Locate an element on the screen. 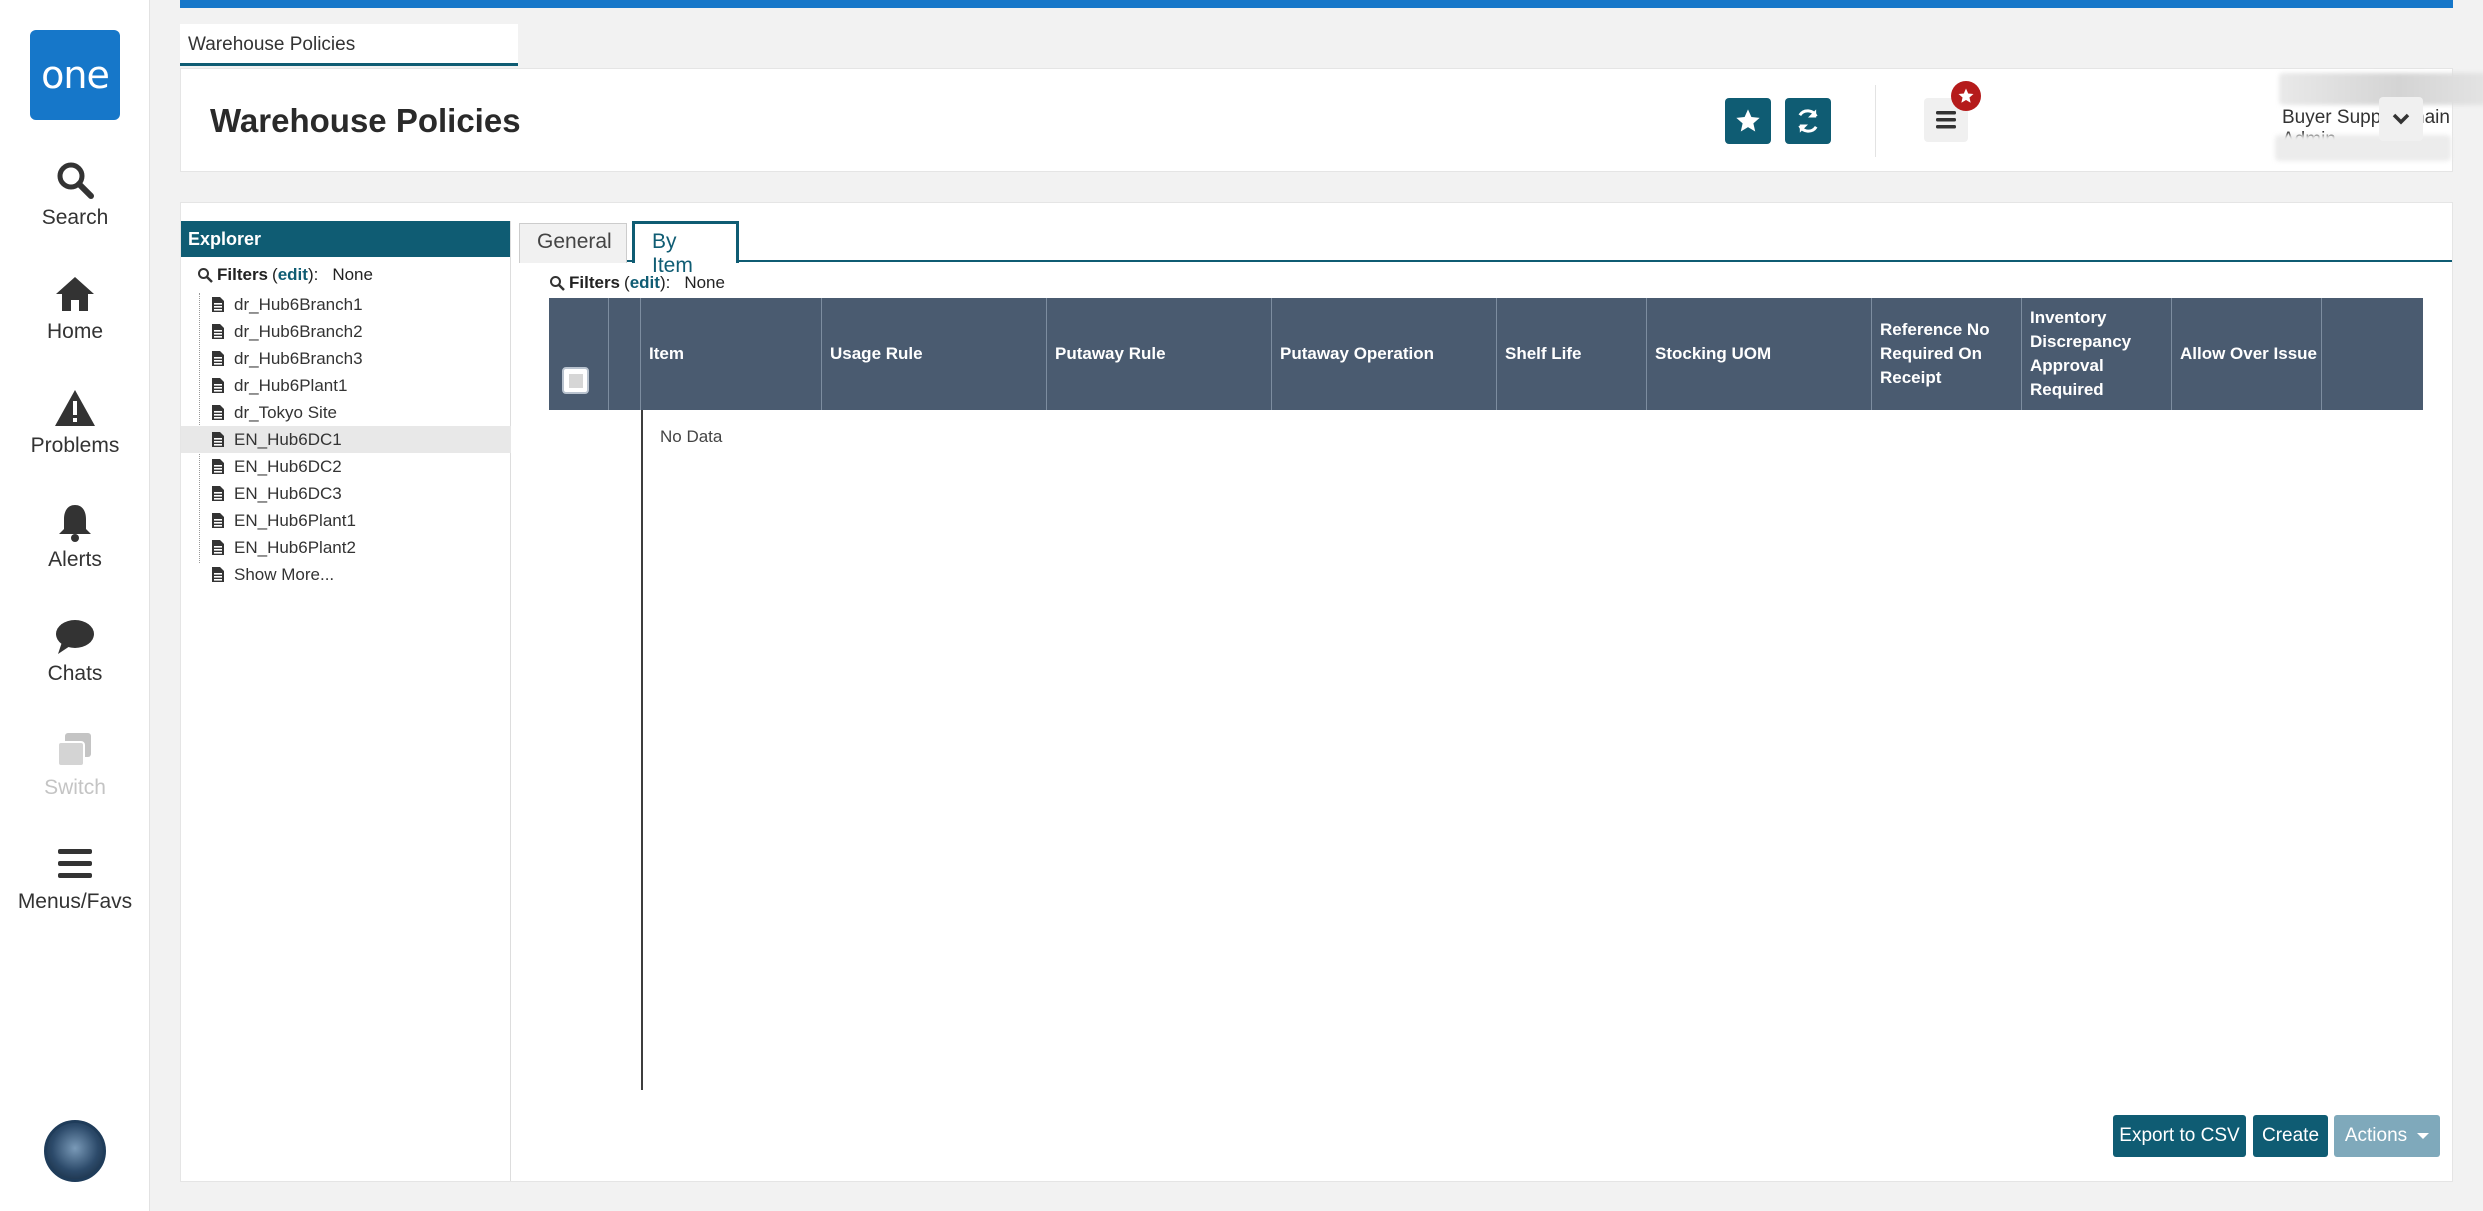 This screenshot has width=2483, height=1211. column-header-inventory-discrepancy: Inventory Discrepancy Approval Required is located at coordinates (2097, 354).